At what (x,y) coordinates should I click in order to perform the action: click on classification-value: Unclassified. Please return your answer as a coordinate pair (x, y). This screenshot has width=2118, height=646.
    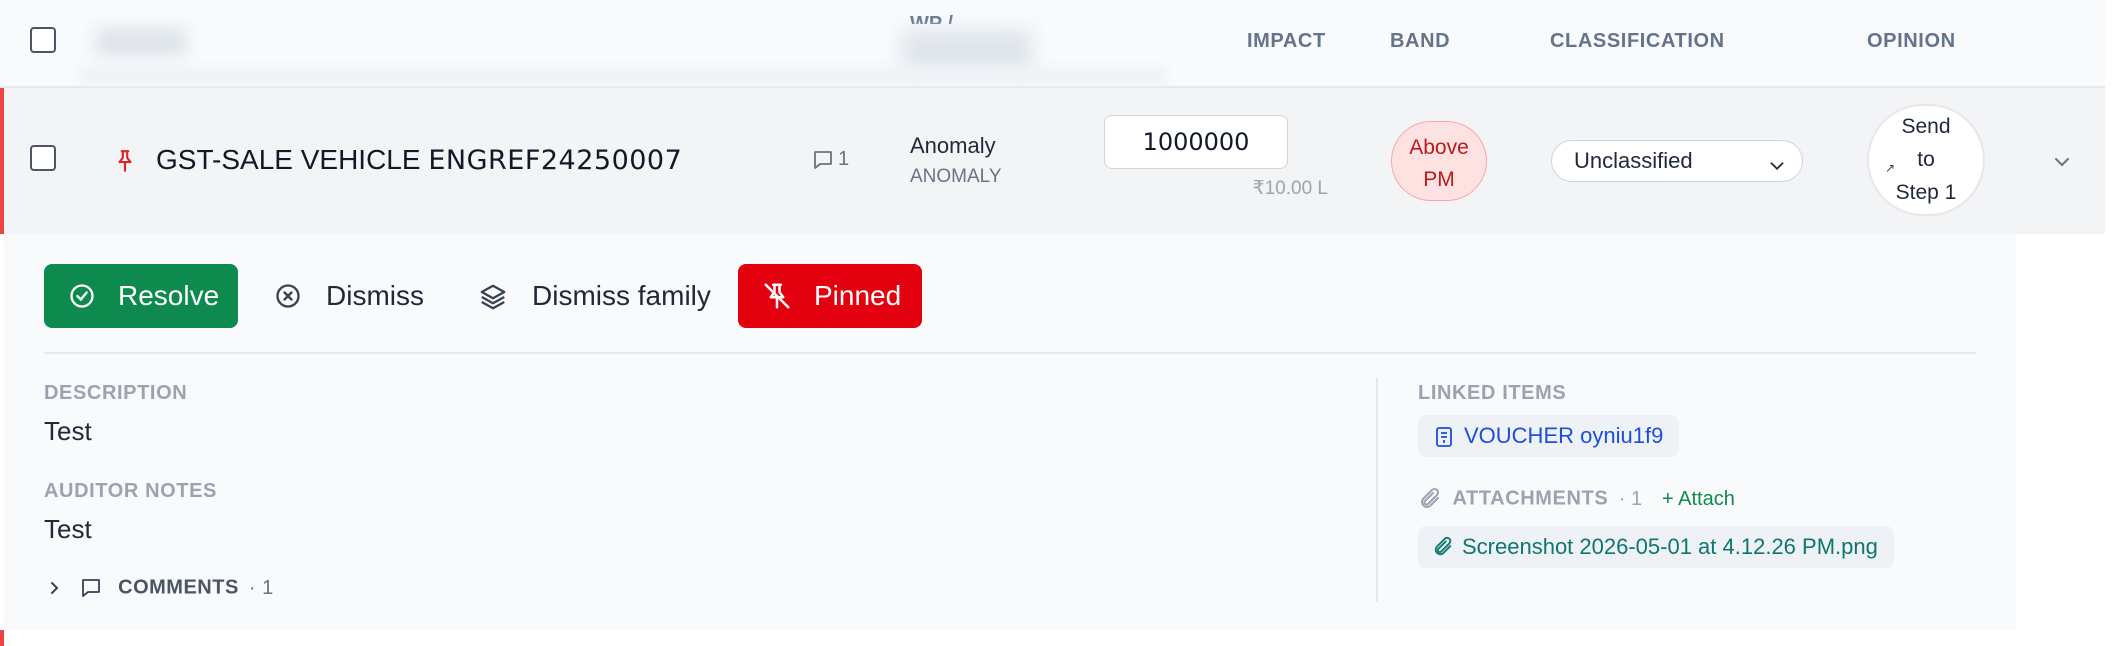
    Looking at the image, I should click on (1633, 160).